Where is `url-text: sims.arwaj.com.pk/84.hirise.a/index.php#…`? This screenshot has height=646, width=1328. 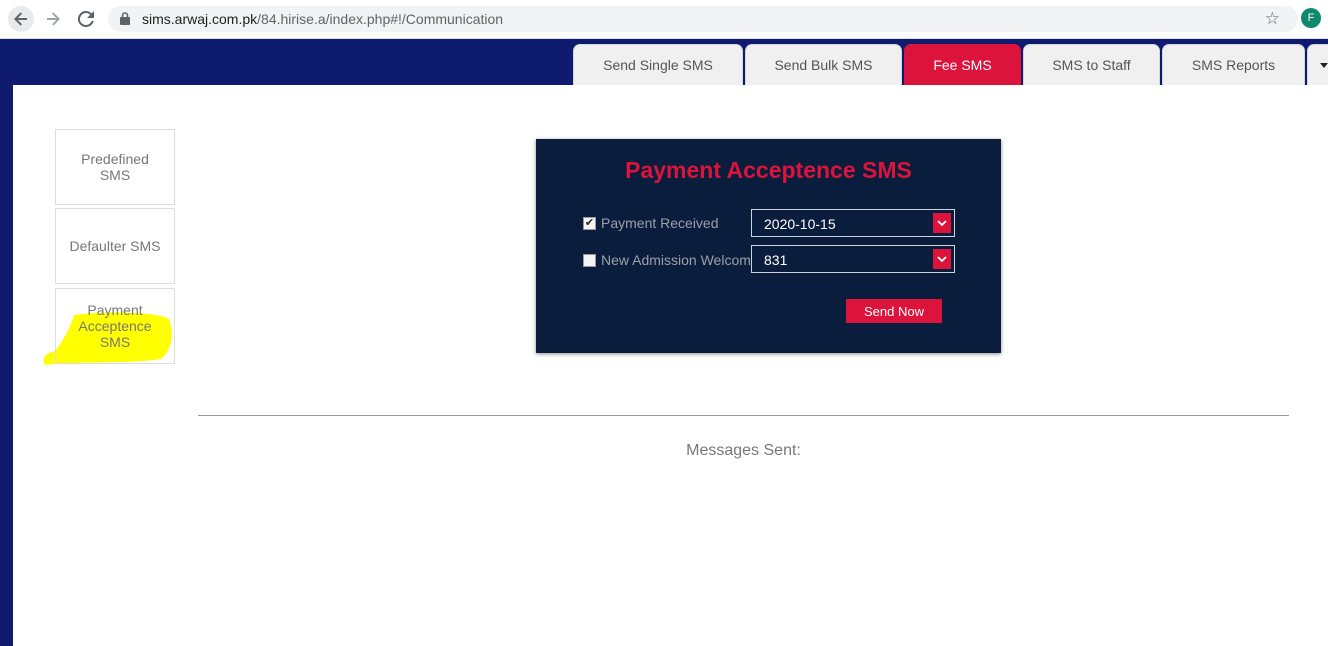 url-text: sims.arwaj.com.pk/84.hirise.a/index.php#… is located at coordinates (322, 19).